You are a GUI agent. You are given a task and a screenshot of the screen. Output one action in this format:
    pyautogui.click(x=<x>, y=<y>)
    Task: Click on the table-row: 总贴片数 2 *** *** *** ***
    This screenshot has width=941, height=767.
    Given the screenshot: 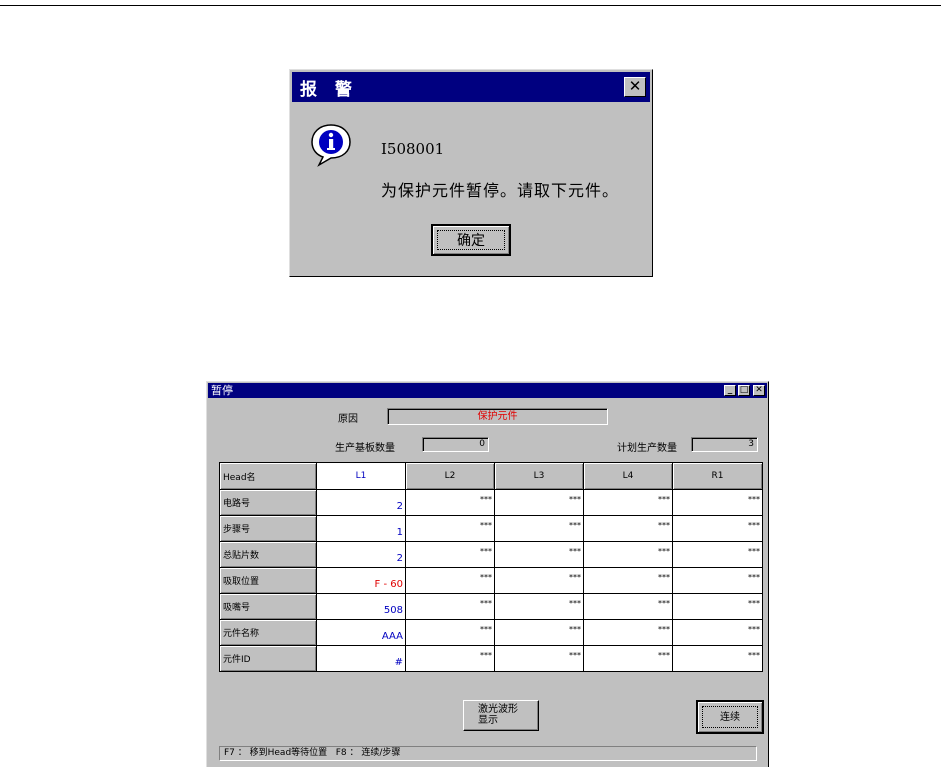 What is the action you would take?
    pyautogui.click(x=491, y=554)
    